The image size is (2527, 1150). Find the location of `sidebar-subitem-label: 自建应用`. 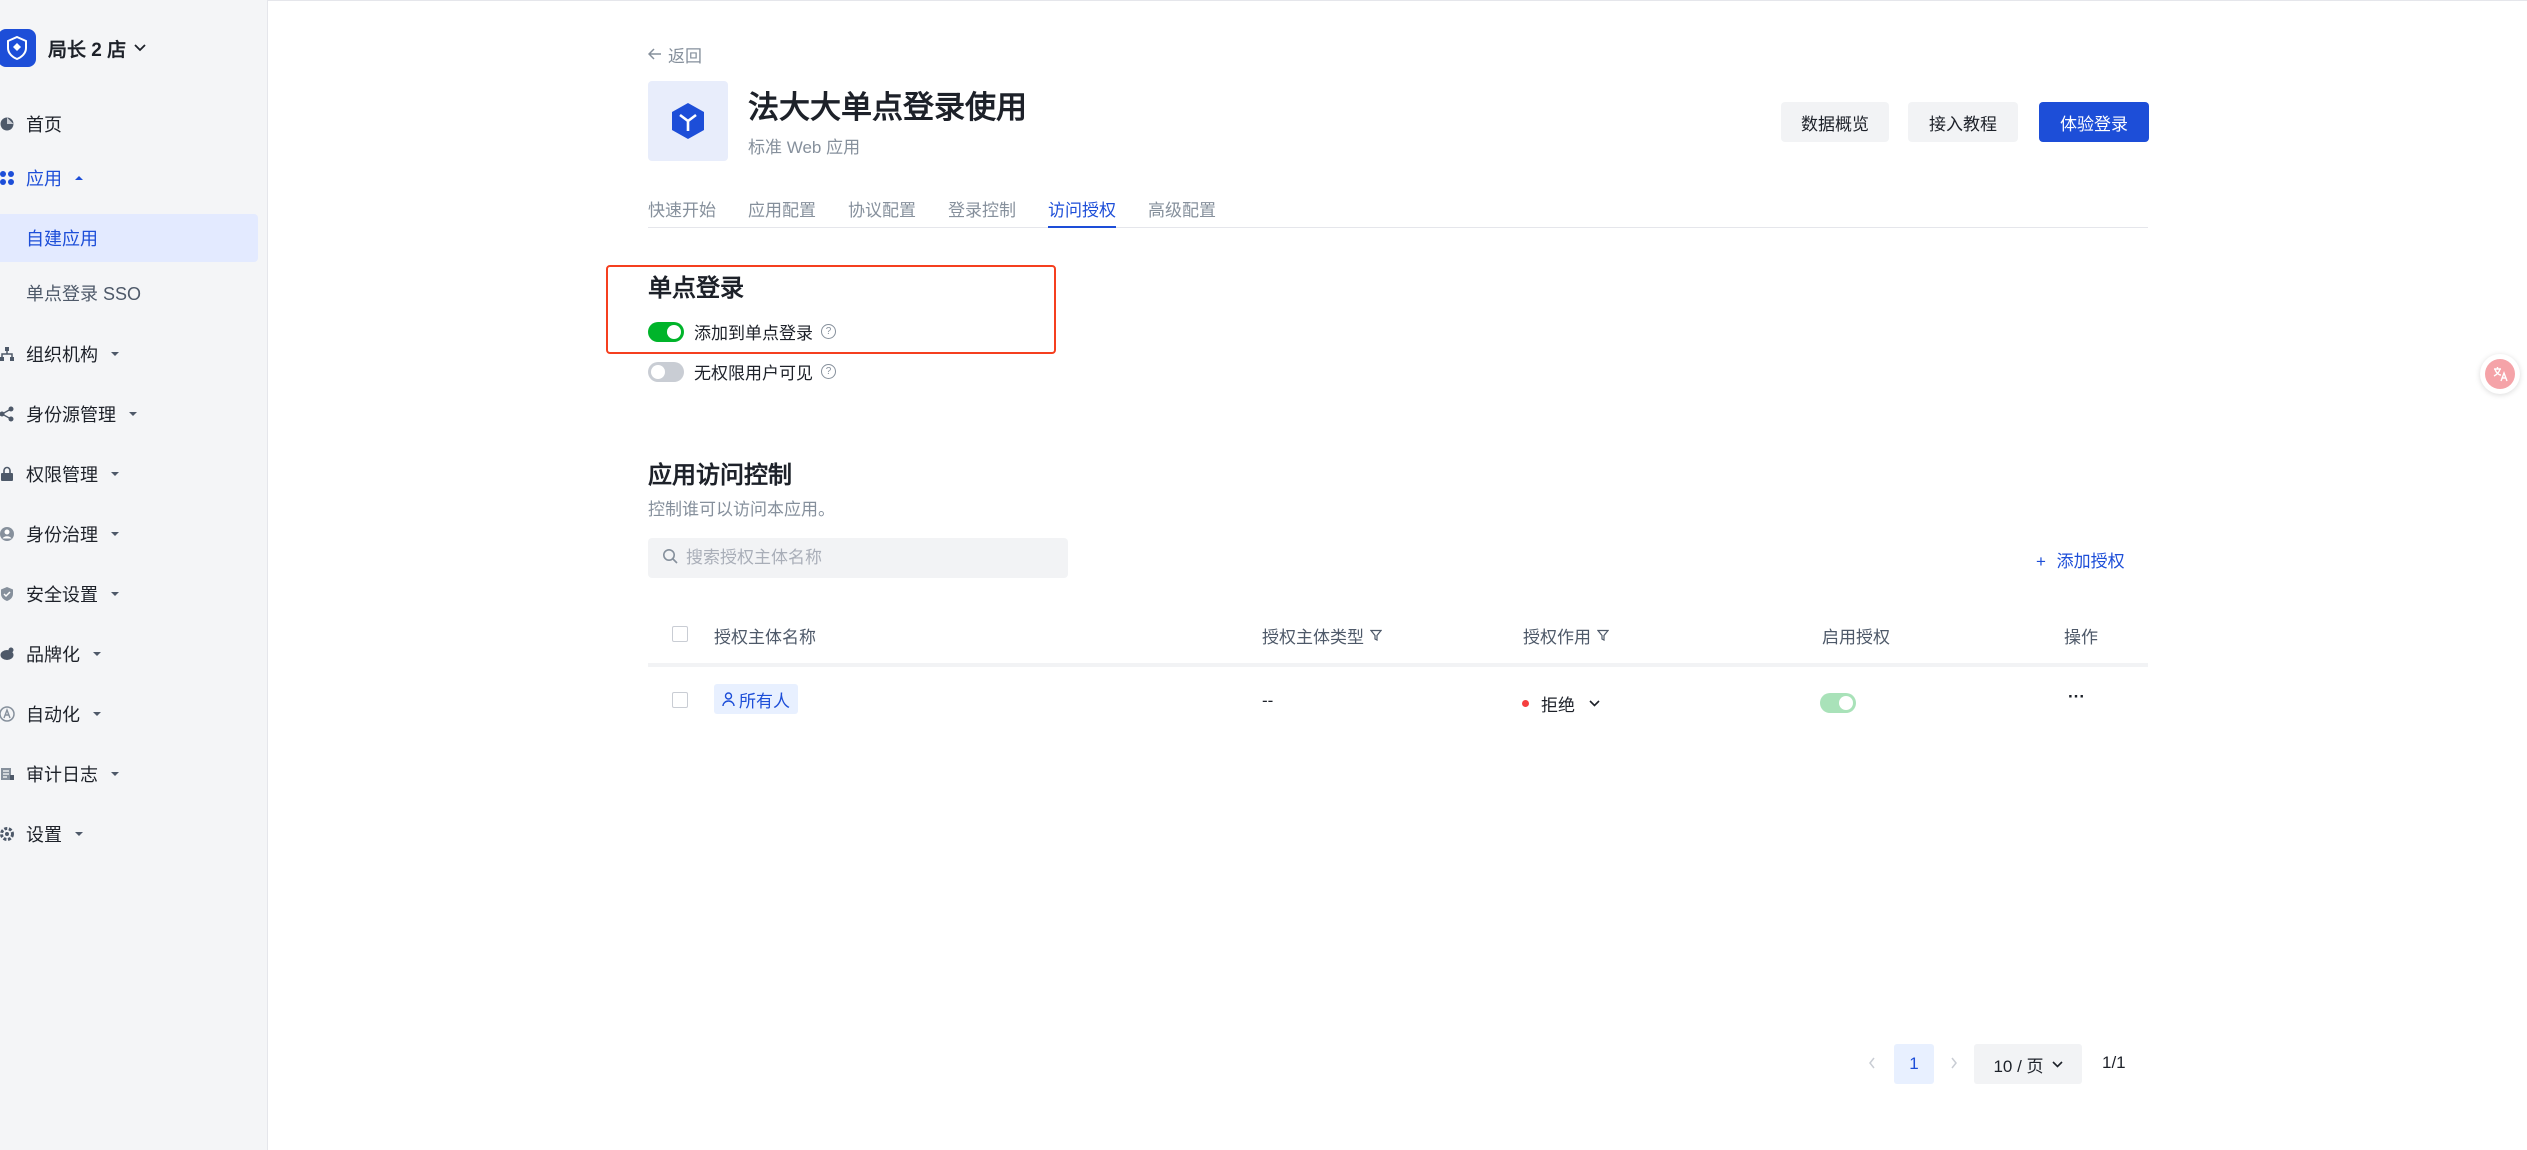

sidebar-subitem-label: 自建应用 is located at coordinates (62, 239).